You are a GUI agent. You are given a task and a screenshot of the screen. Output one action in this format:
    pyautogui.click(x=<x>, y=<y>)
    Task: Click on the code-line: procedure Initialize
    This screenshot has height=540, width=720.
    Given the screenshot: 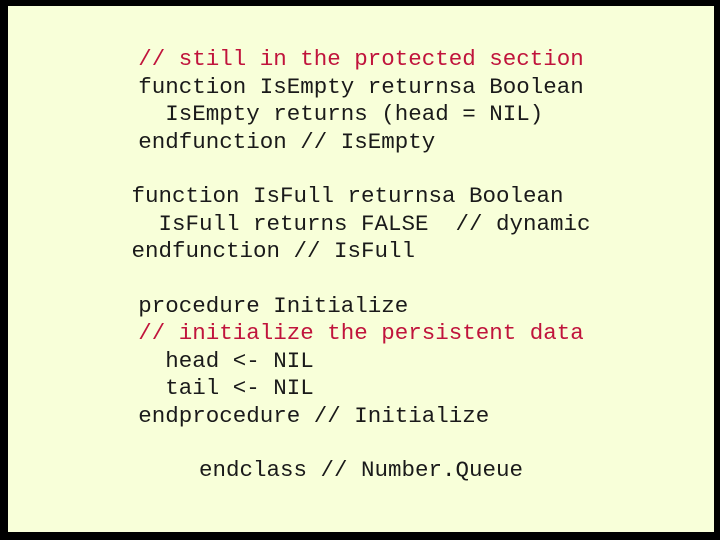 What is the action you would take?
    pyautogui.click(x=273, y=305)
    